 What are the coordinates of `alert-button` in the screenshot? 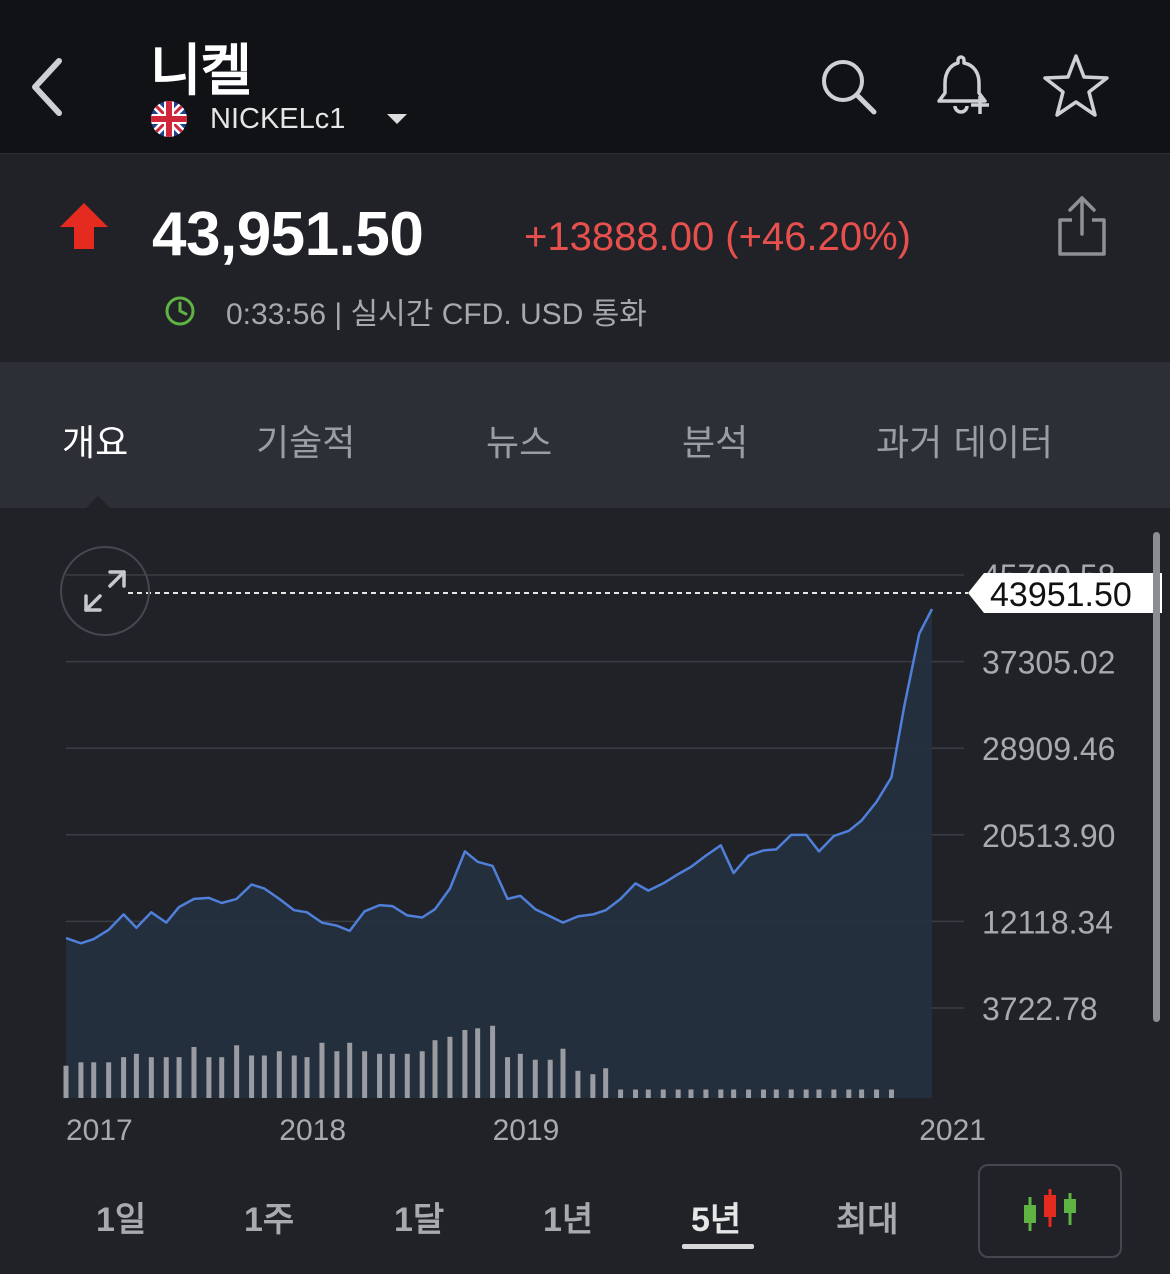 It's located at (962, 86).